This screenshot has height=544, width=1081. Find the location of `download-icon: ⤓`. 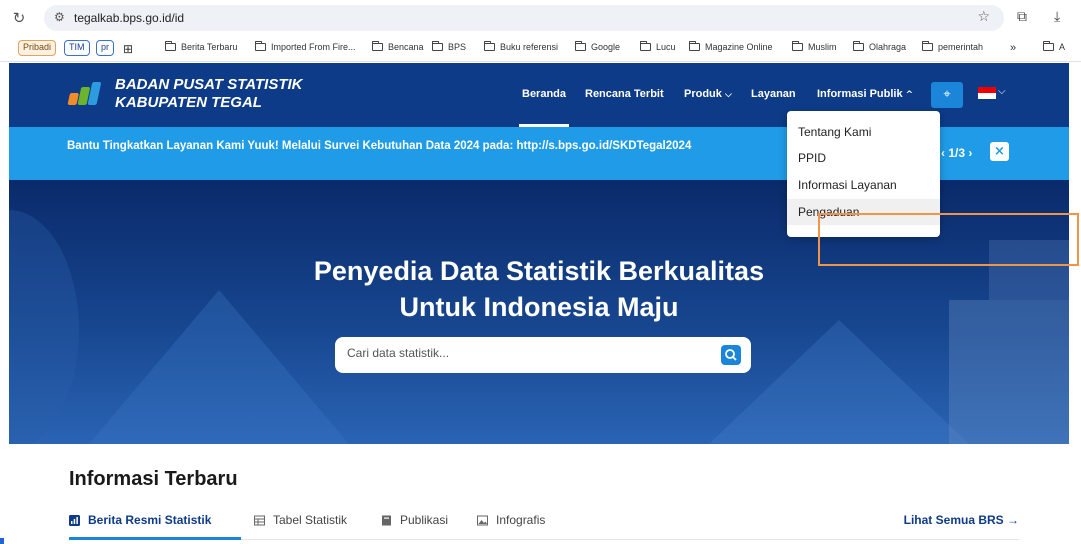

download-icon: ⤓ is located at coordinates (1057, 17).